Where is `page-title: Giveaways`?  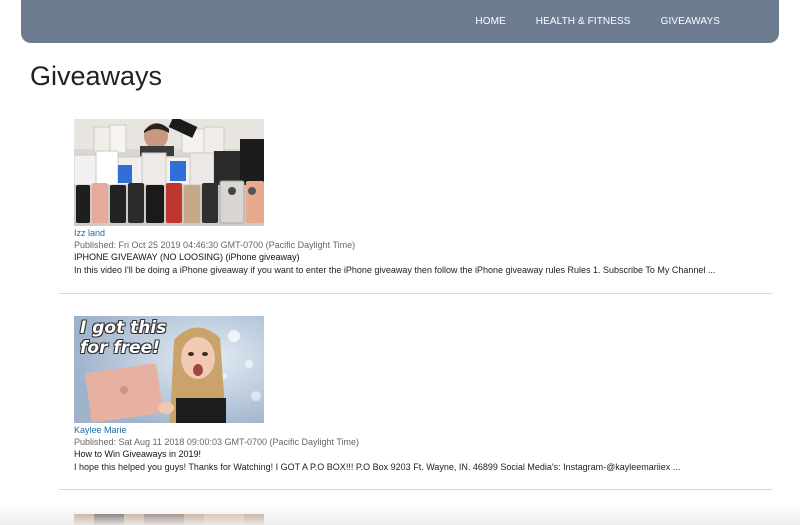 page-title: Giveaways is located at coordinates (96, 76).